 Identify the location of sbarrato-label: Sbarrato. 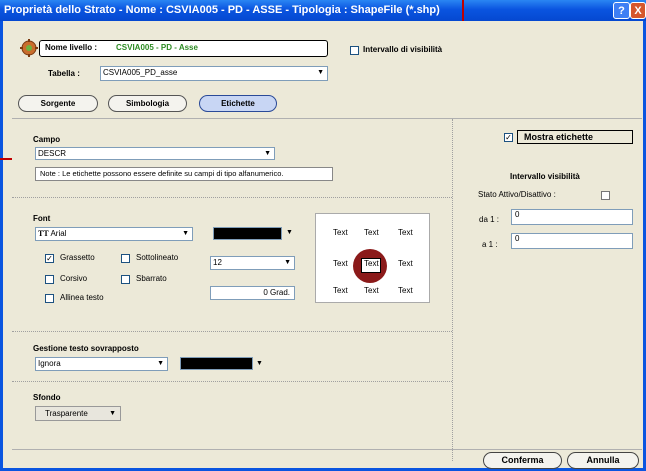
(151, 278).